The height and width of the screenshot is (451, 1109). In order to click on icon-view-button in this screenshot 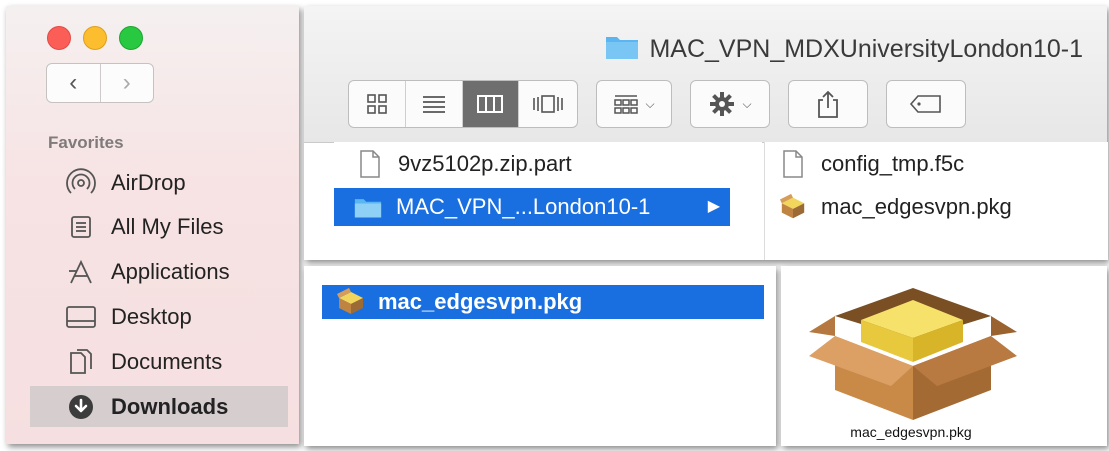, I will do `click(377, 104)`.